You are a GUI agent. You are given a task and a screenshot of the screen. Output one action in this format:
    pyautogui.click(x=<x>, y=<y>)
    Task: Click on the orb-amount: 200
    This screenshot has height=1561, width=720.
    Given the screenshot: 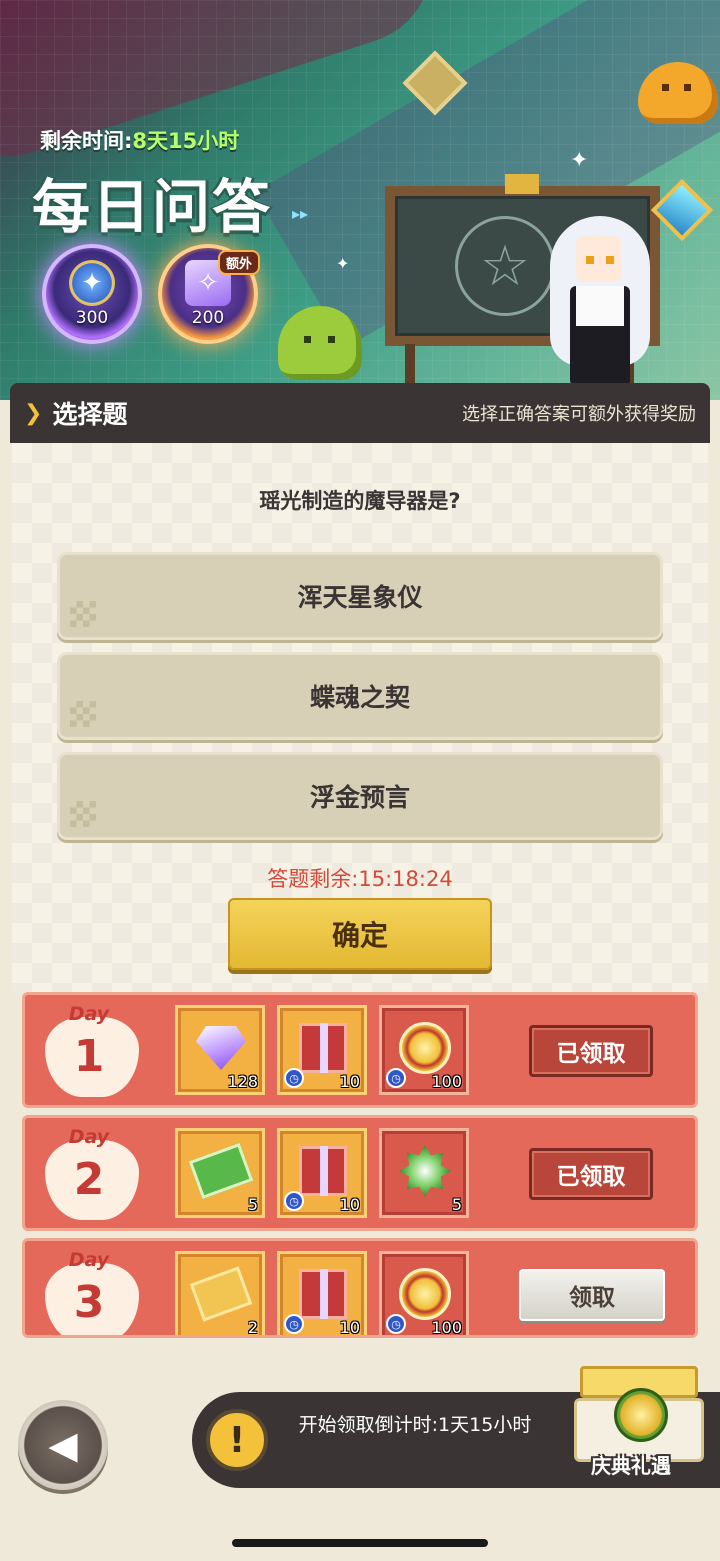 What is the action you would take?
    pyautogui.click(x=208, y=318)
    